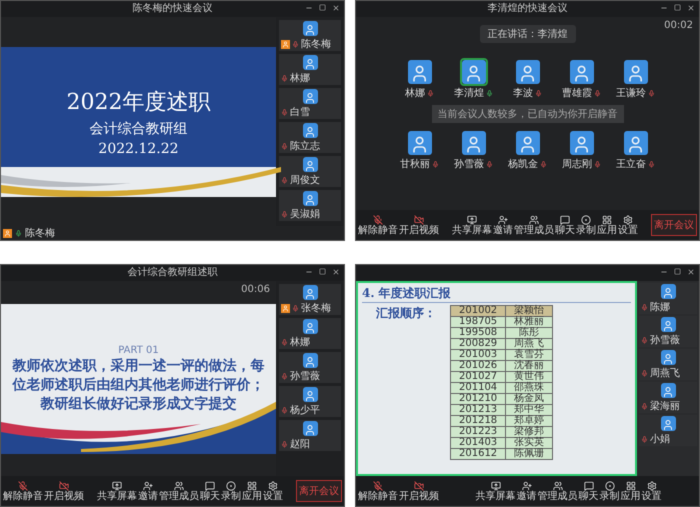 The height and width of the screenshot is (507, 700). I want to click on participant-tile: 周燕飞, so click(668, 364).